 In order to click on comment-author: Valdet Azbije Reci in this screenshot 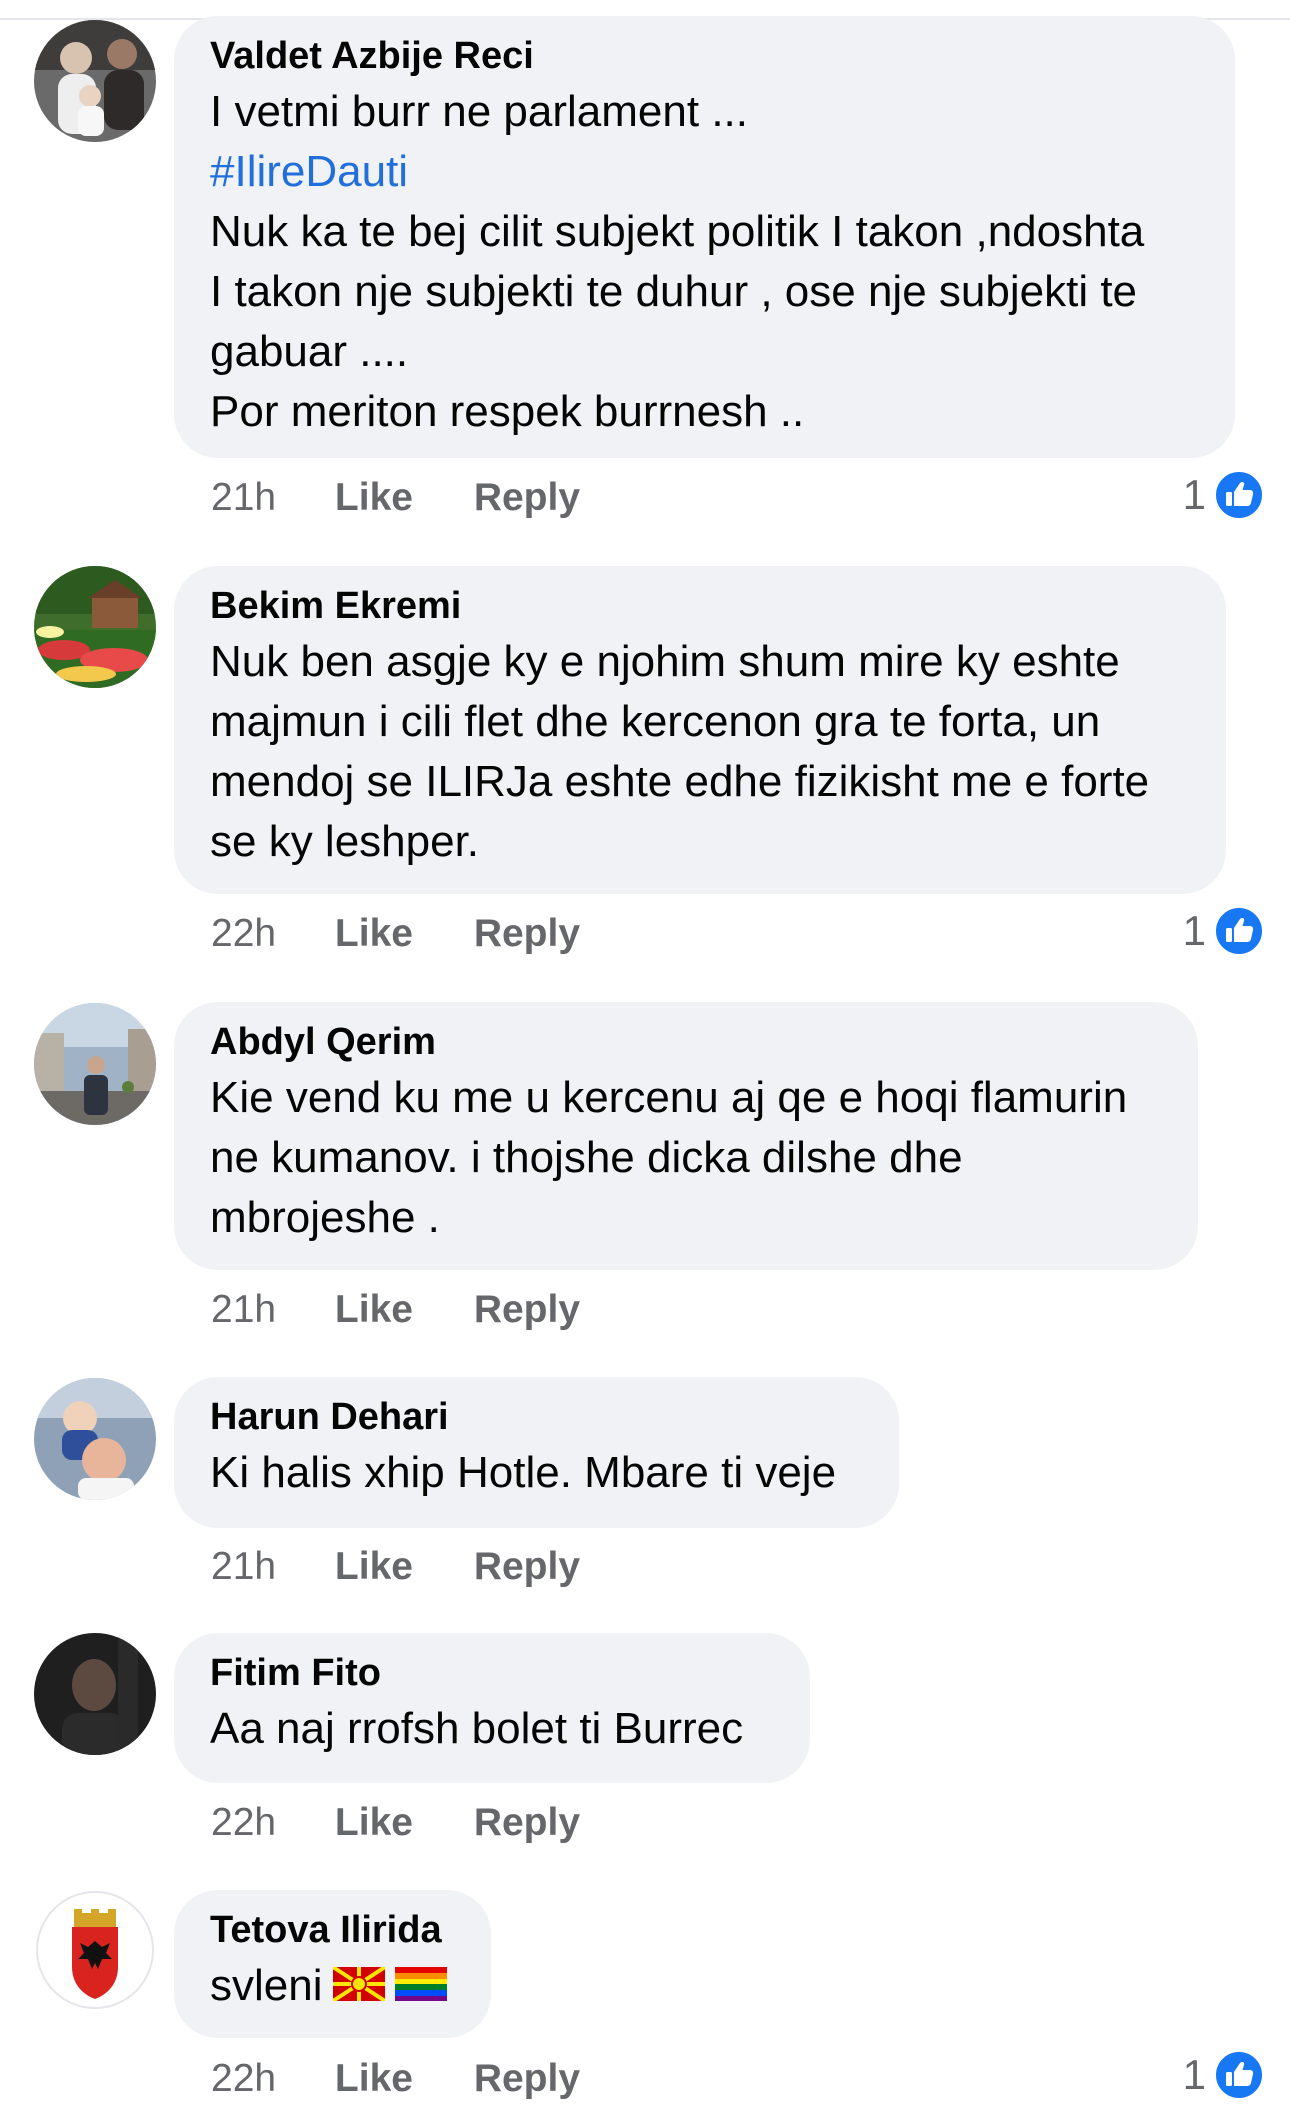, I will do `click(704, 56)`.